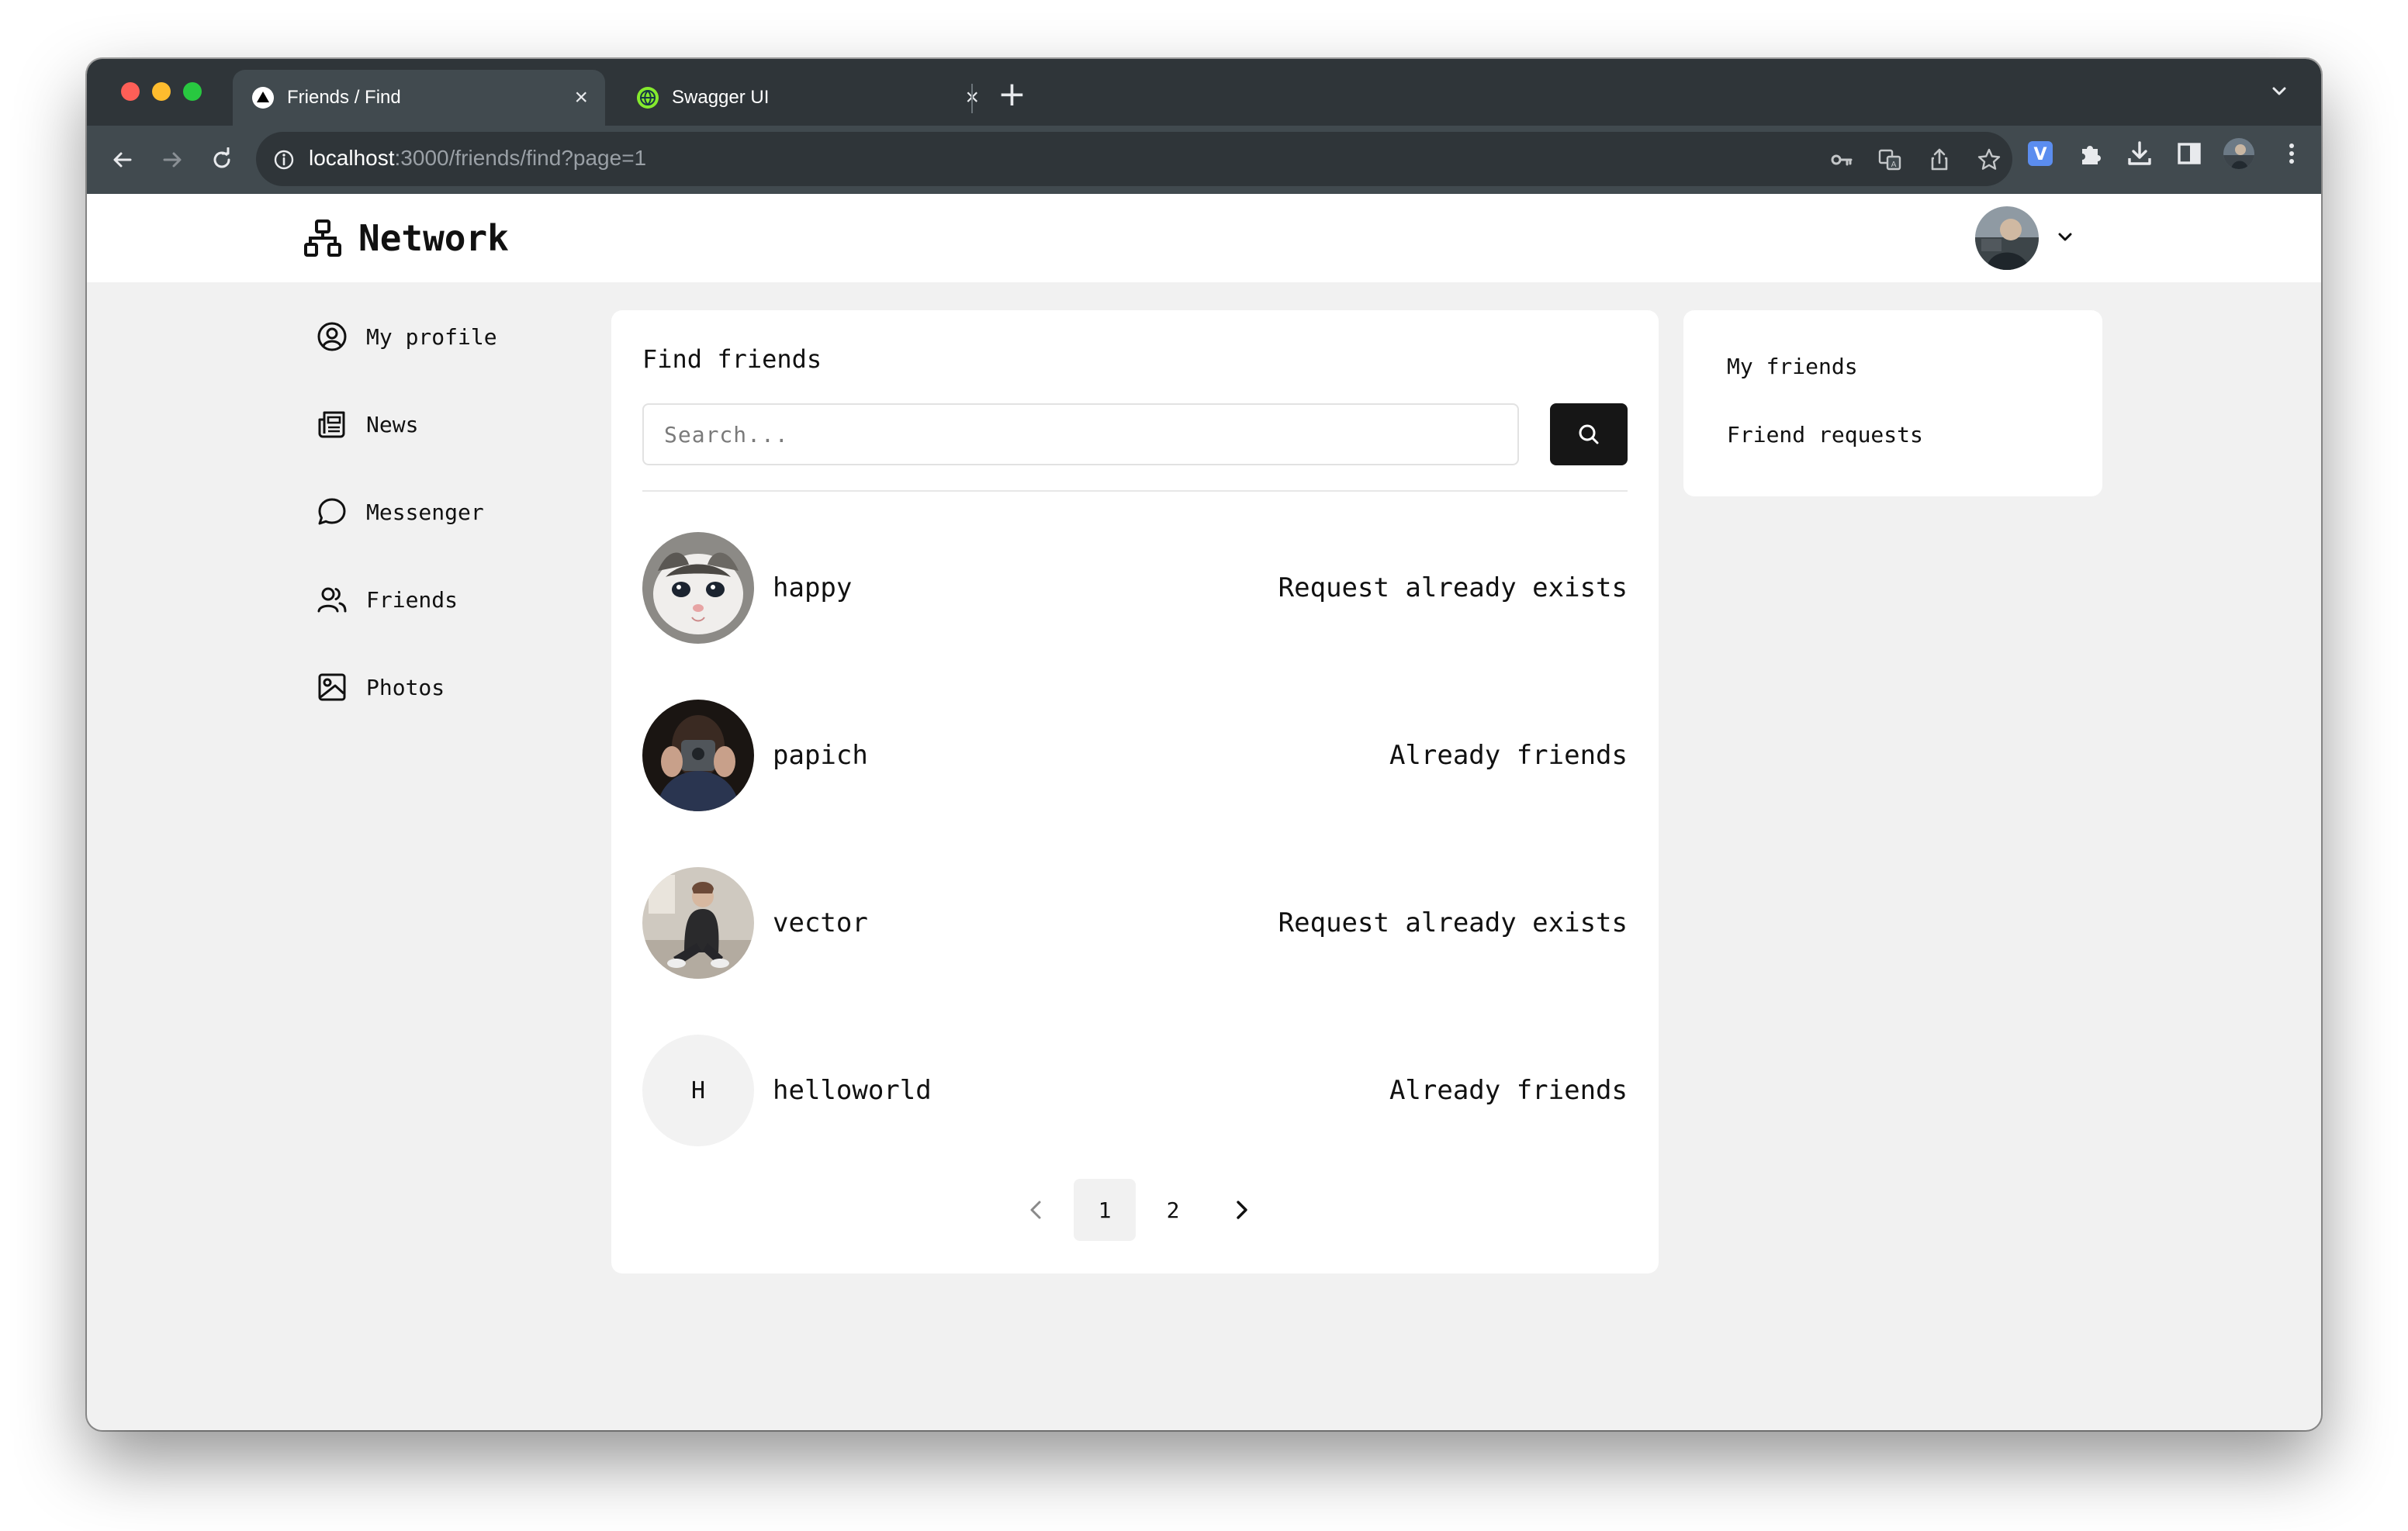 The image size is (2408, 1531). Describe the element at coordinates (2189, 154) in the screenshot. I see `side-panel-icon` at that location.